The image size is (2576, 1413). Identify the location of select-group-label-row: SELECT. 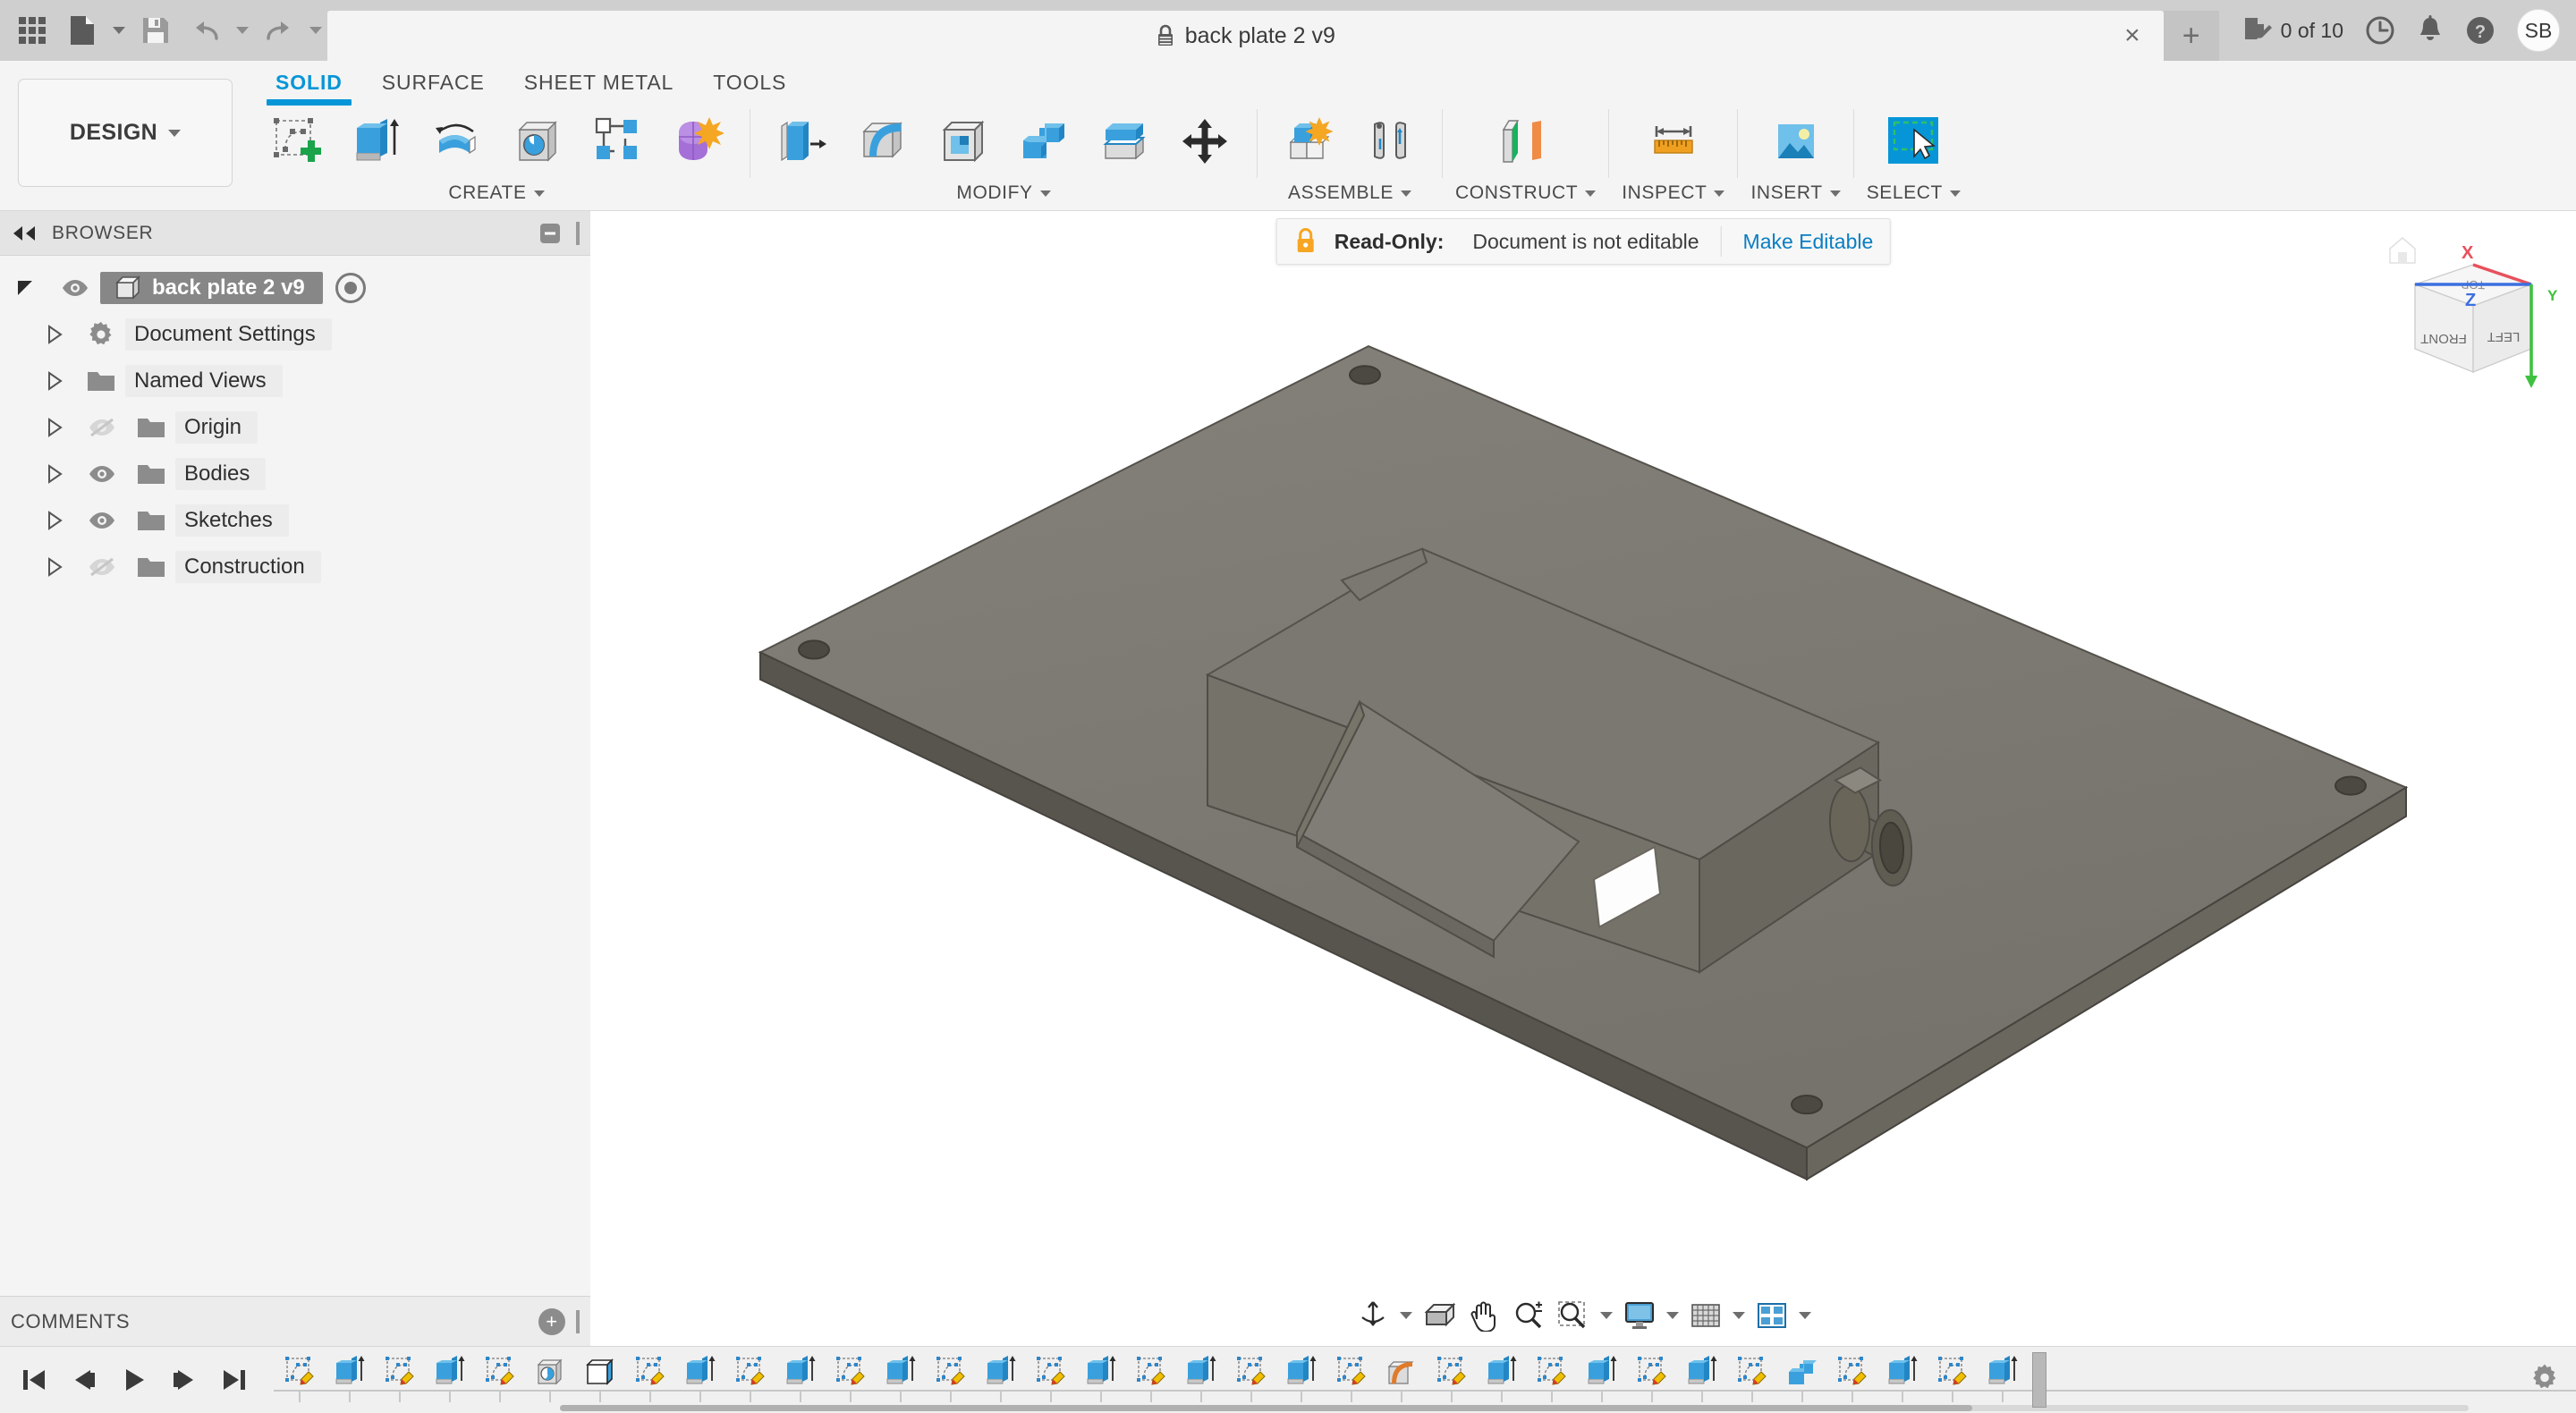
(1914, 193).